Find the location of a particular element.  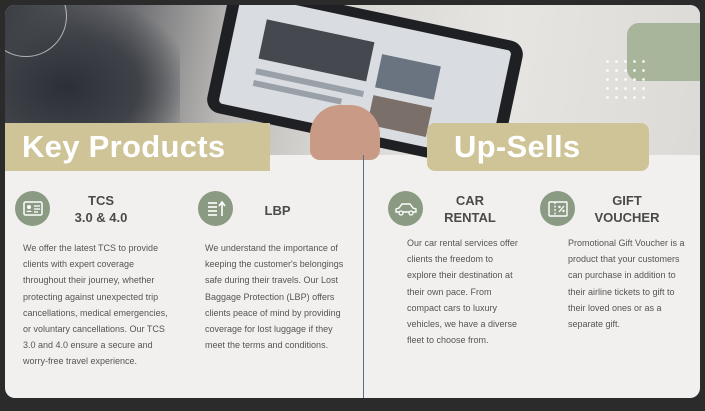

up-sells-banner: Up-Sells is located at coordinates (538, 147).